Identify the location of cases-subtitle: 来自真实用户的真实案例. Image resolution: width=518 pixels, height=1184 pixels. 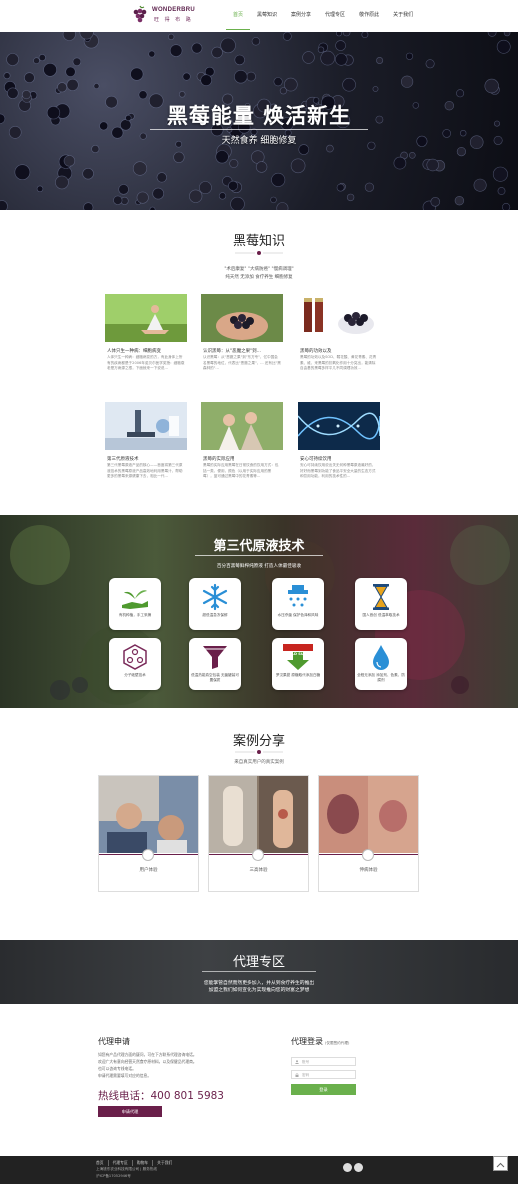
(259, 762).